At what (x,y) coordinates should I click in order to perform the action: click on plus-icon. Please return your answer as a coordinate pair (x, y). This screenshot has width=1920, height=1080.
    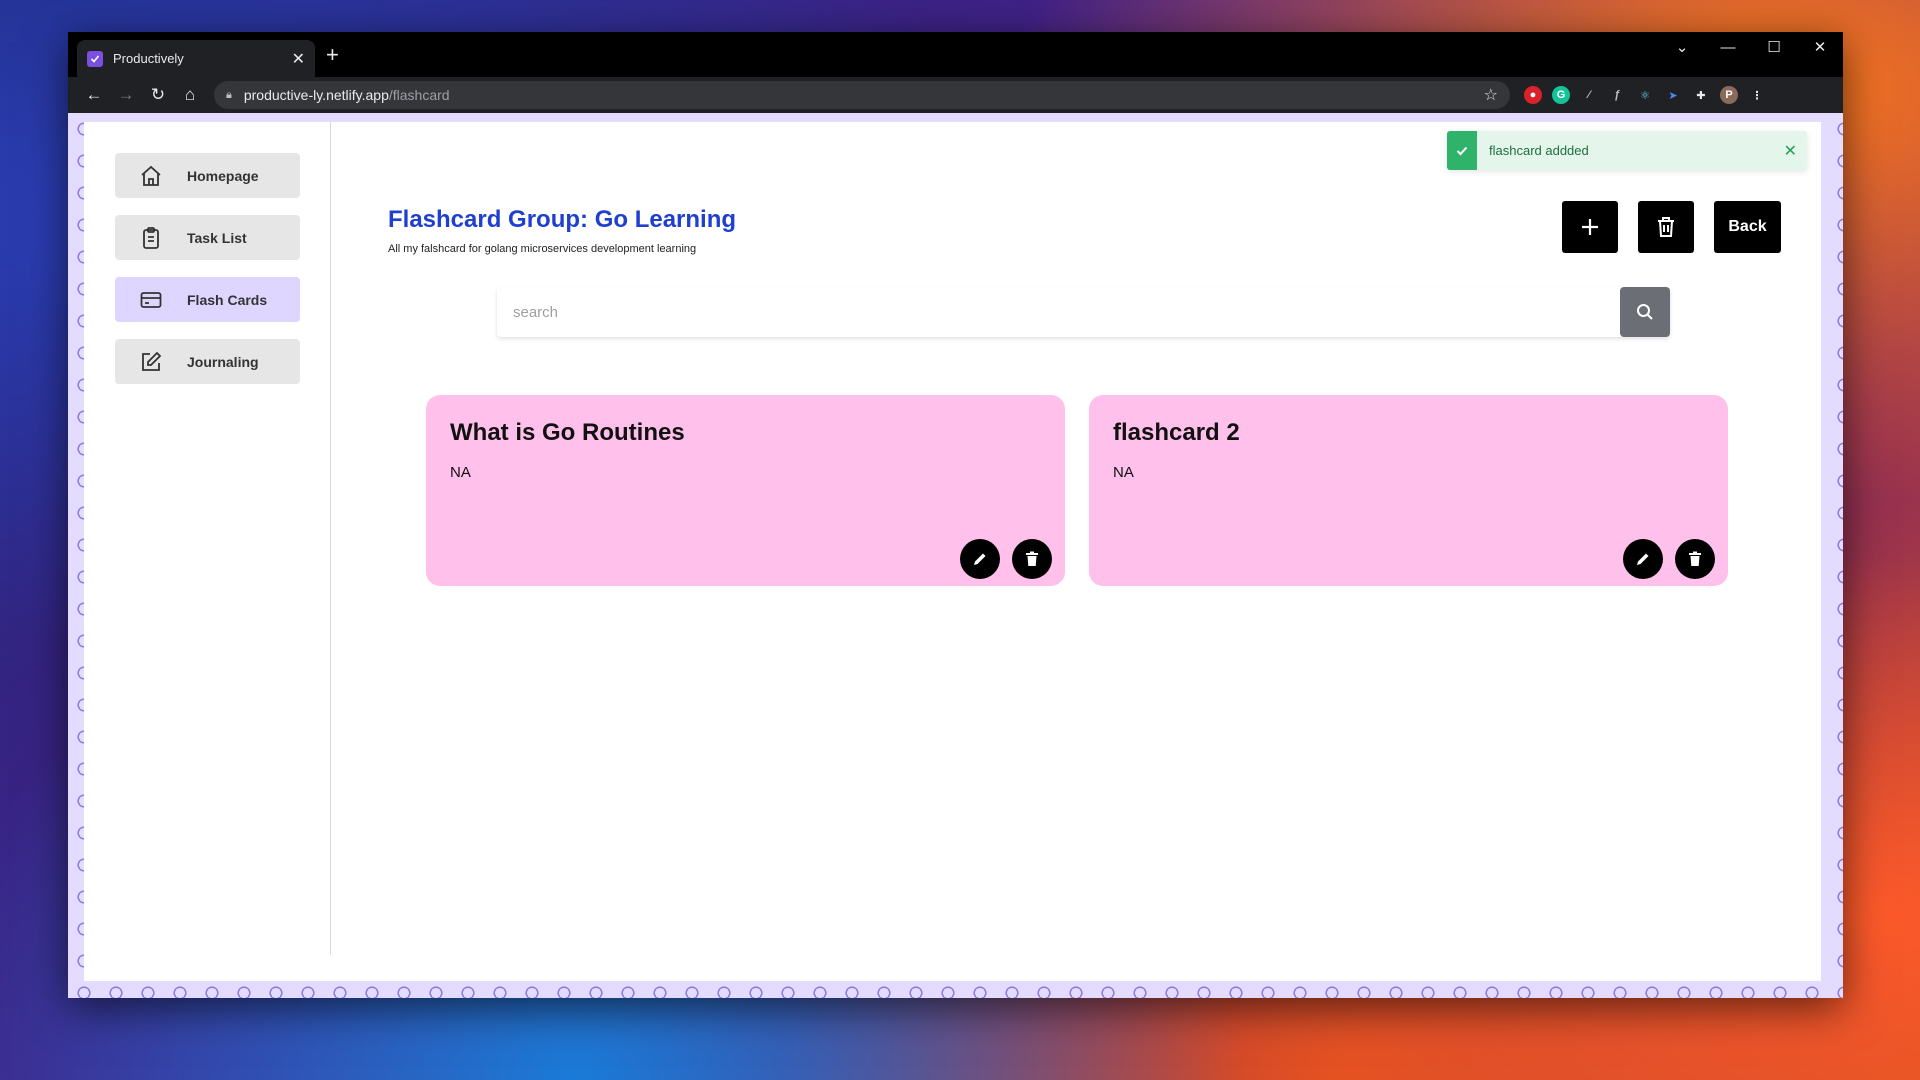
    Looking at the image, I should click on (1590, 227).